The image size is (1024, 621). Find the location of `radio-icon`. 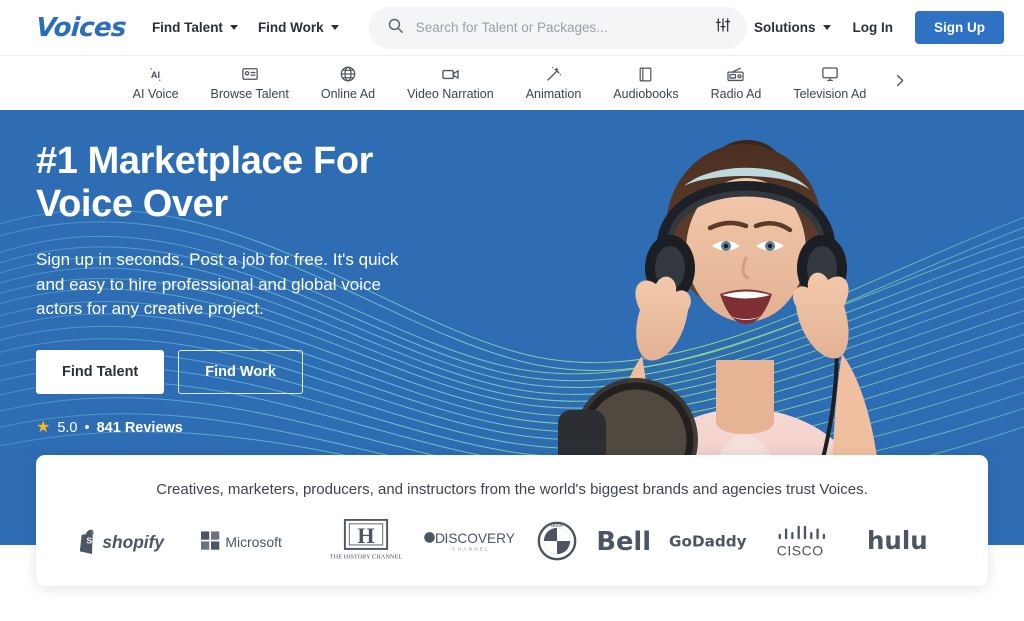

radio-icon is located at coordinates (735, 74).